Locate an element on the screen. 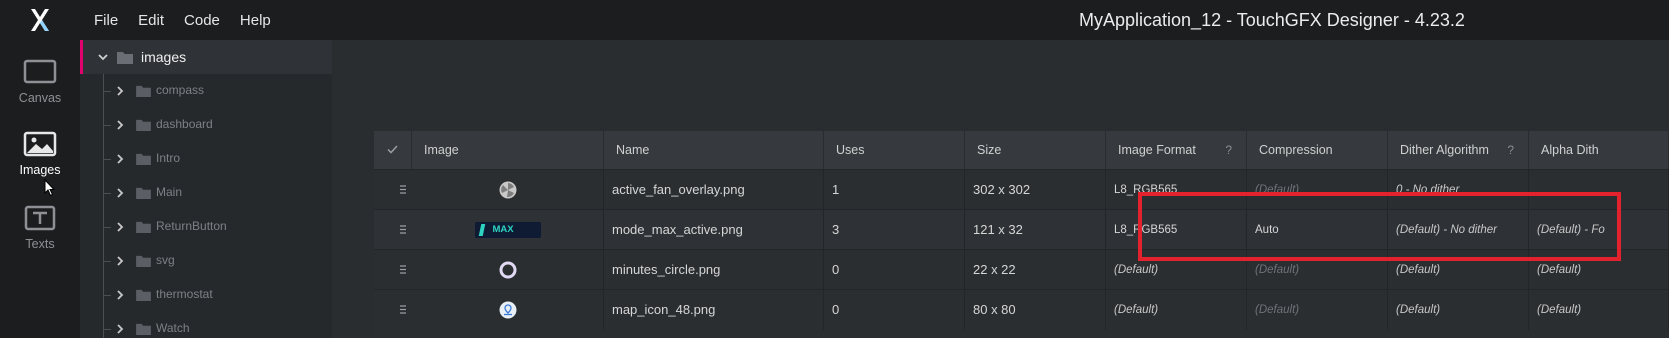 The width and height of the screenshot is (1669, 338). rail-item-canvas: Canvas is located at coordinates (40, 79).